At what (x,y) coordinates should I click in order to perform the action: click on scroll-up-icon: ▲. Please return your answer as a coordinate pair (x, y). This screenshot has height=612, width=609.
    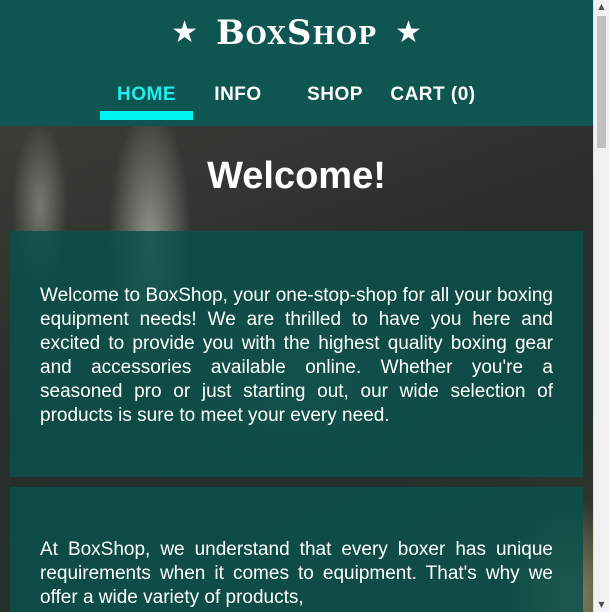
    Looking at the image, I should click on (601, 7).